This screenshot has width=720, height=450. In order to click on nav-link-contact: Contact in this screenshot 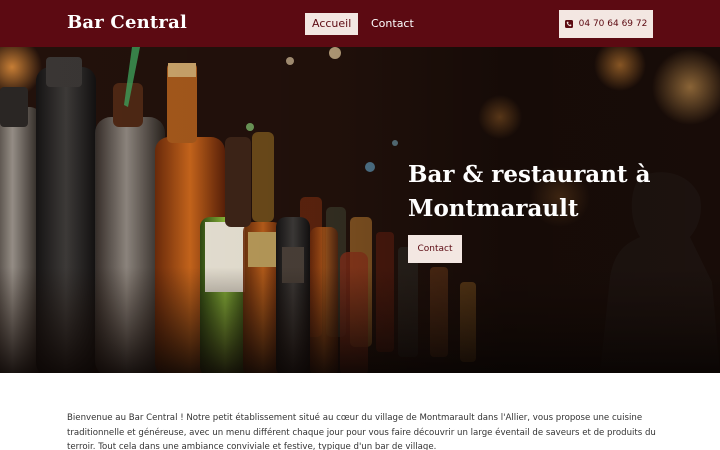, I will do `click(392, 24)`.